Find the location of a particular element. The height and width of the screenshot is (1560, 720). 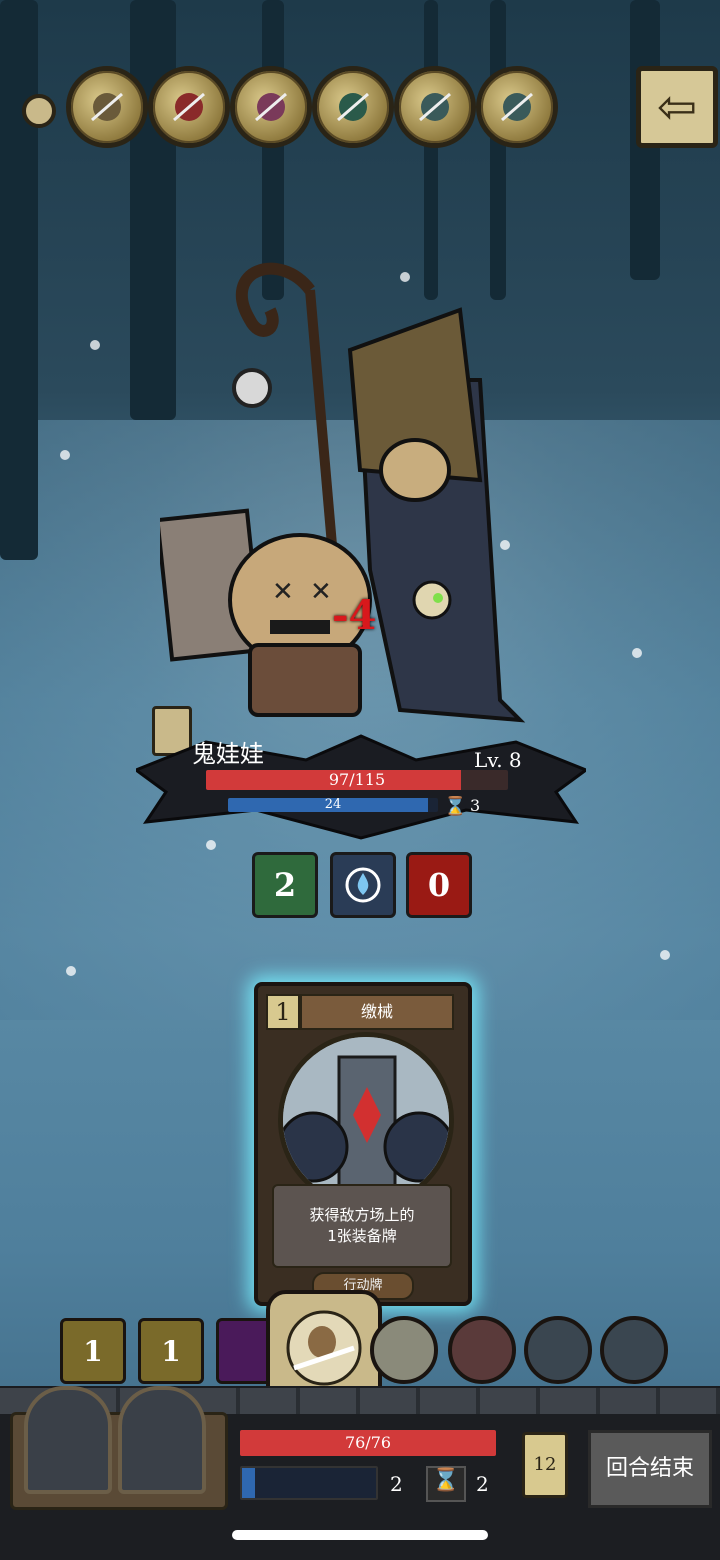

damage-popup: -4 is located at coordinates (354, 615).